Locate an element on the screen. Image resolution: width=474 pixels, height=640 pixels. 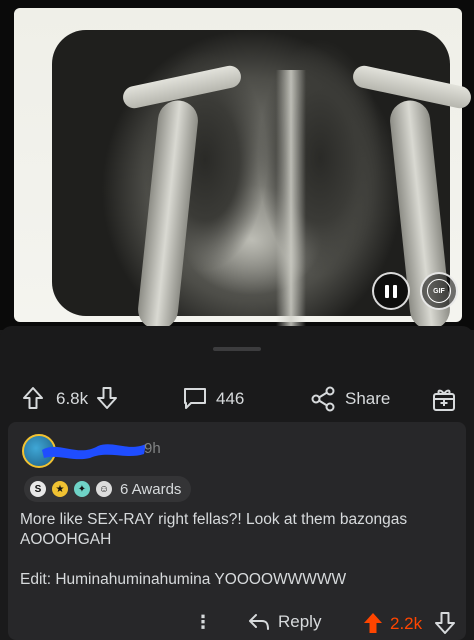
post-action-bar: 6.8k 446 Share is located at coordinates (237, 399).